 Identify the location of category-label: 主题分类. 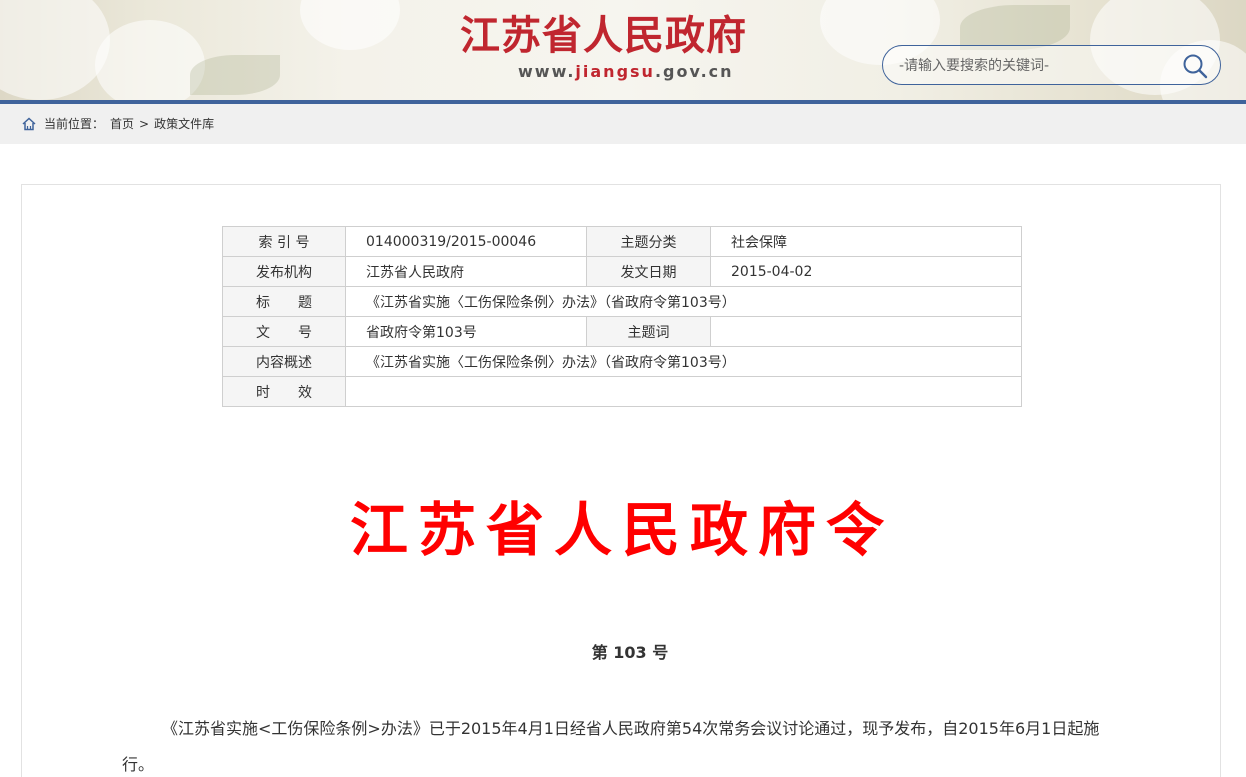
(648, 241).